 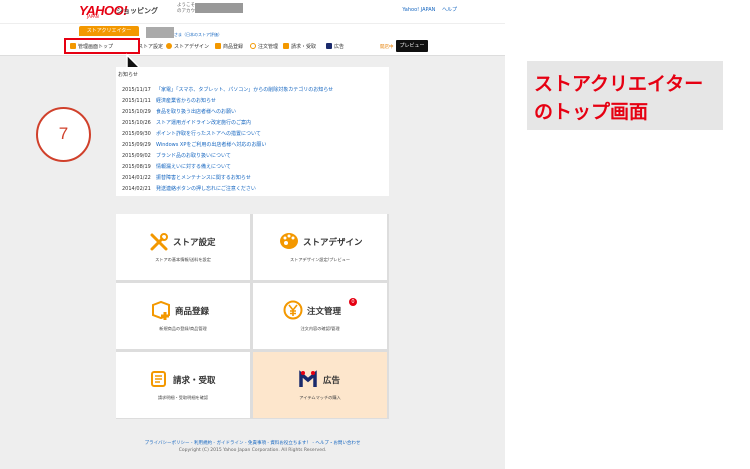 I want to click on news-link: ストア運用ガイドライン改定施行のご案内, so click(x=203, y=123).